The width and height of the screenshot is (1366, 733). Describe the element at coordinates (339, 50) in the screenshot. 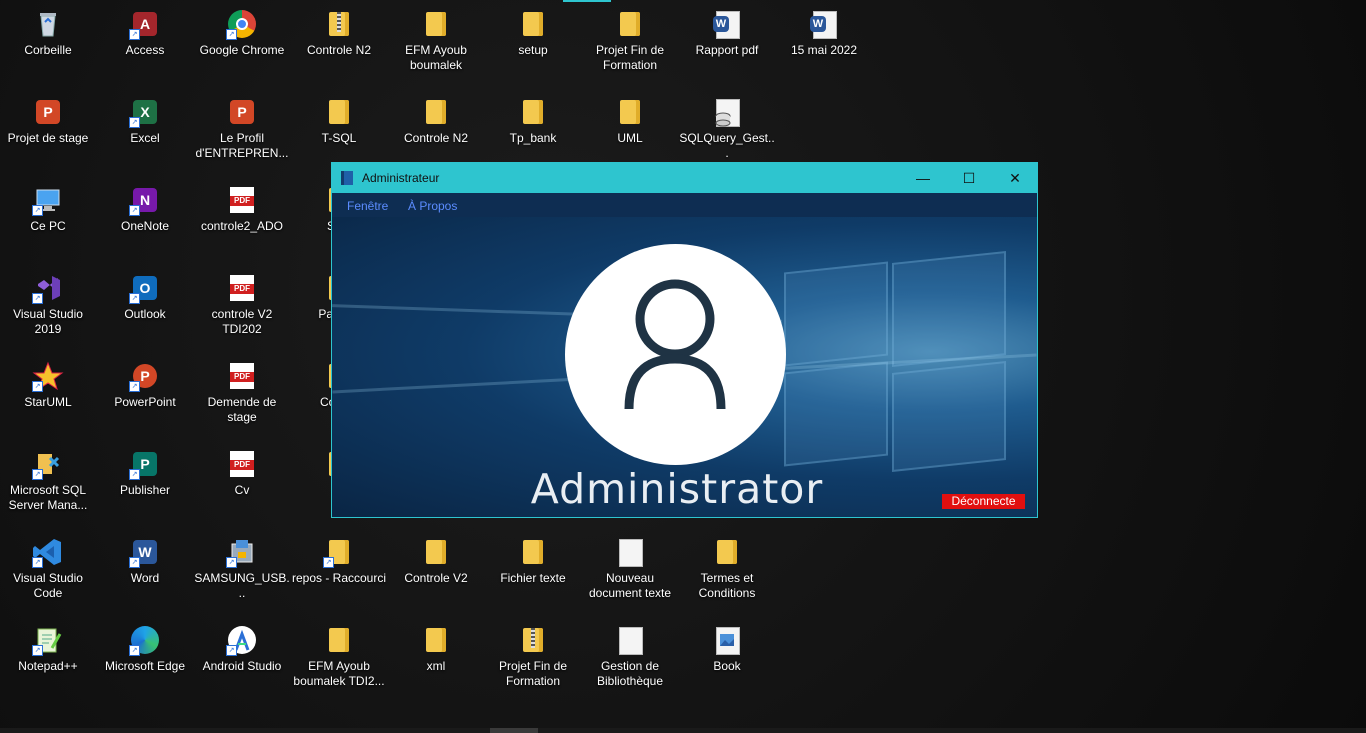

I see `desktop-icon-label: Controle N2` at that location.